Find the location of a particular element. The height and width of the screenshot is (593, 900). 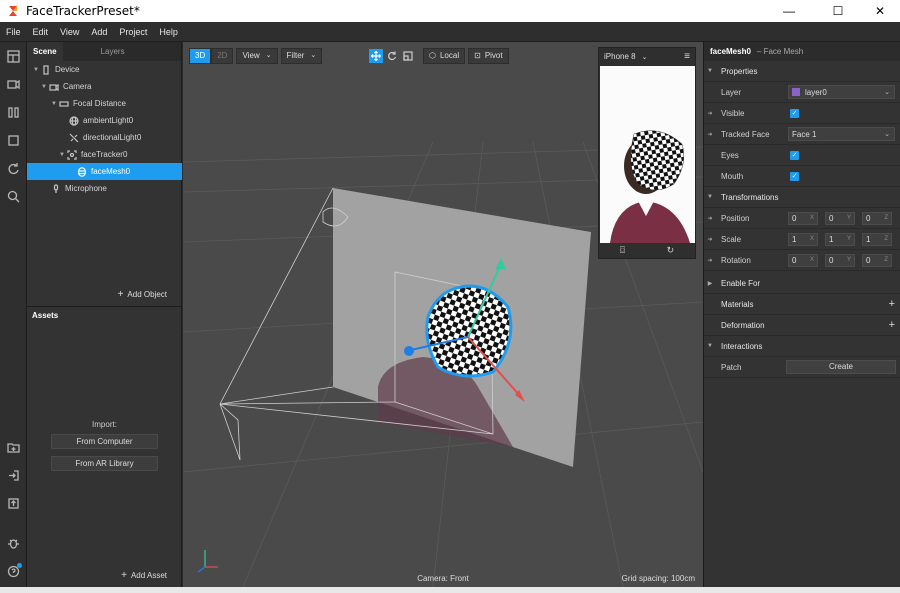

device-simulator: iPhone 8 ⌄ ≡ ⌼ ↻ is located at coordinates (647, 153).